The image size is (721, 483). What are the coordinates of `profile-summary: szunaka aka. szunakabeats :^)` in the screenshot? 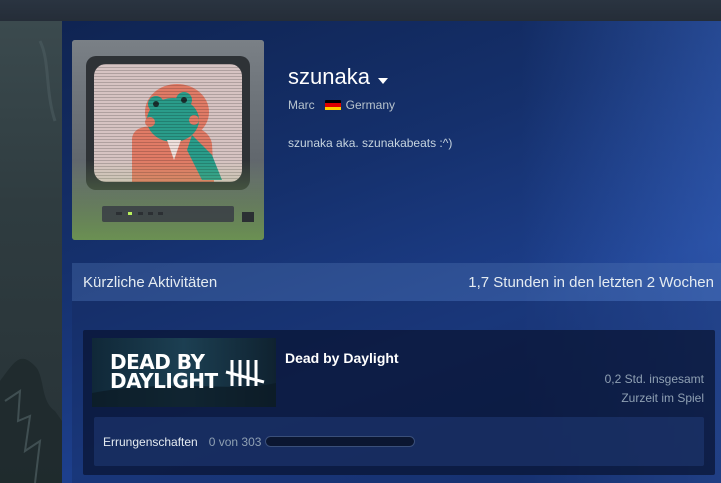 It's located at (370, 143).